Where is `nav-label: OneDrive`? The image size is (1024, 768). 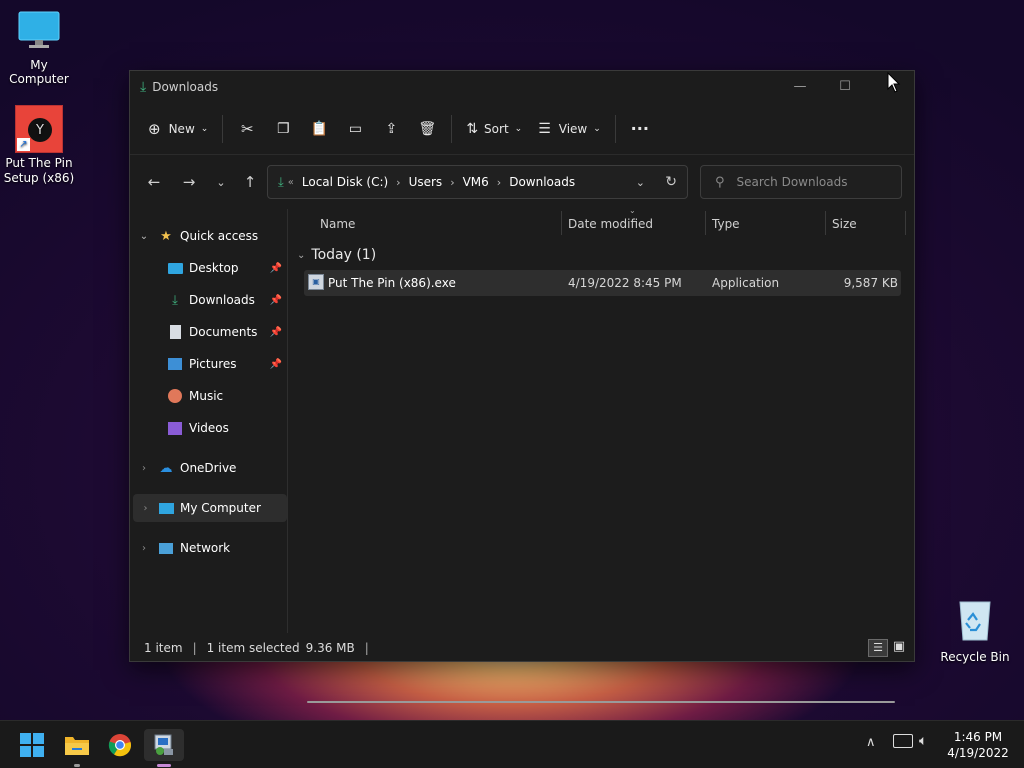
nav-label: OneDrive is located at coordinates (208, 468).